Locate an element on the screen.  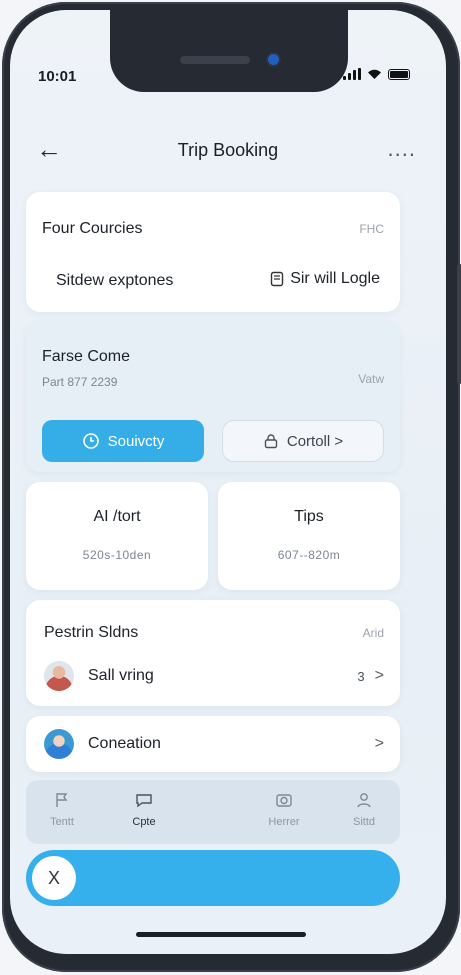
user-icon is located at coordinates (364, 800).